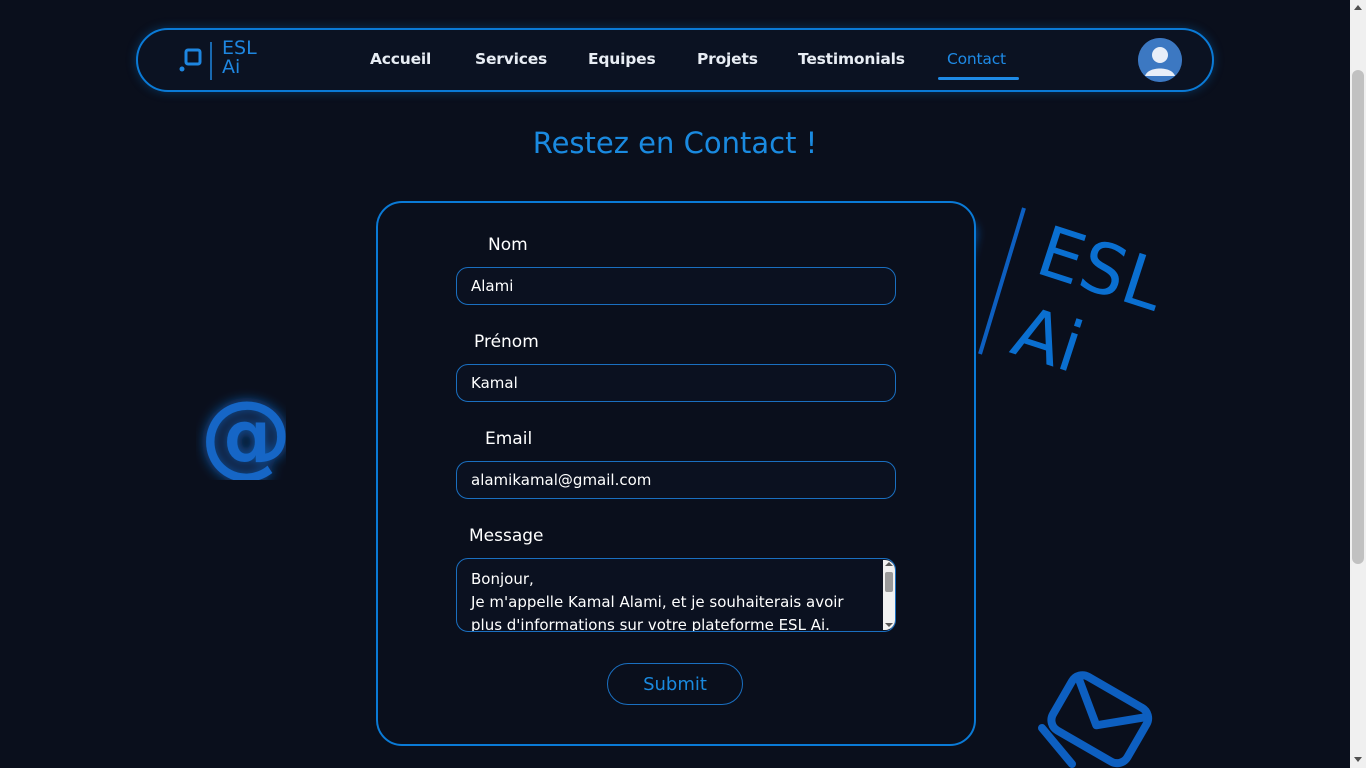 This screenshot has width=1366, height=768. I want to click on envelope-icon, so click(1095, 719).